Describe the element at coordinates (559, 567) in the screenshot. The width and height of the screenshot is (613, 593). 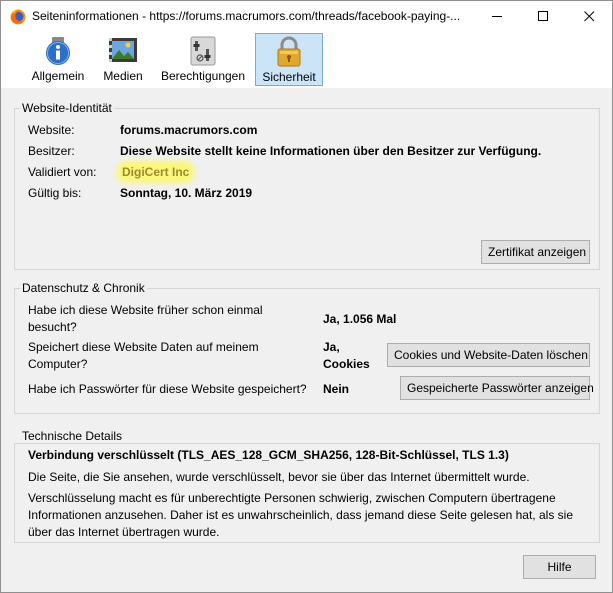
I see `help-button: Hilfe` at that location.